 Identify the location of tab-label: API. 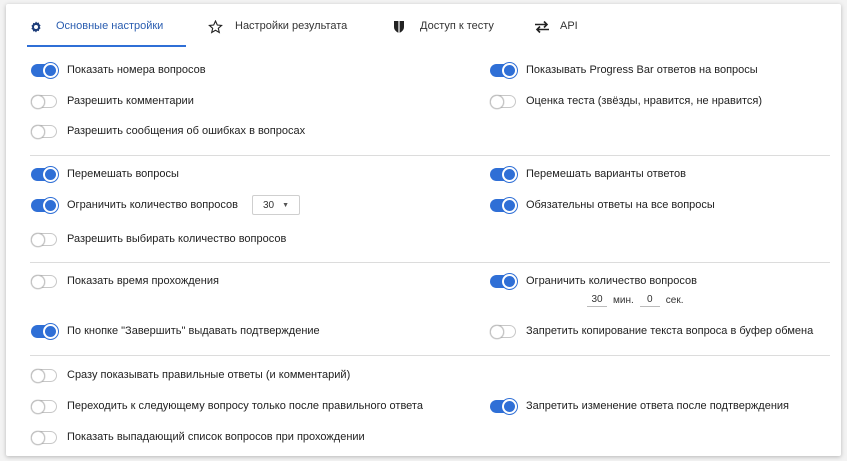
(569, 26).